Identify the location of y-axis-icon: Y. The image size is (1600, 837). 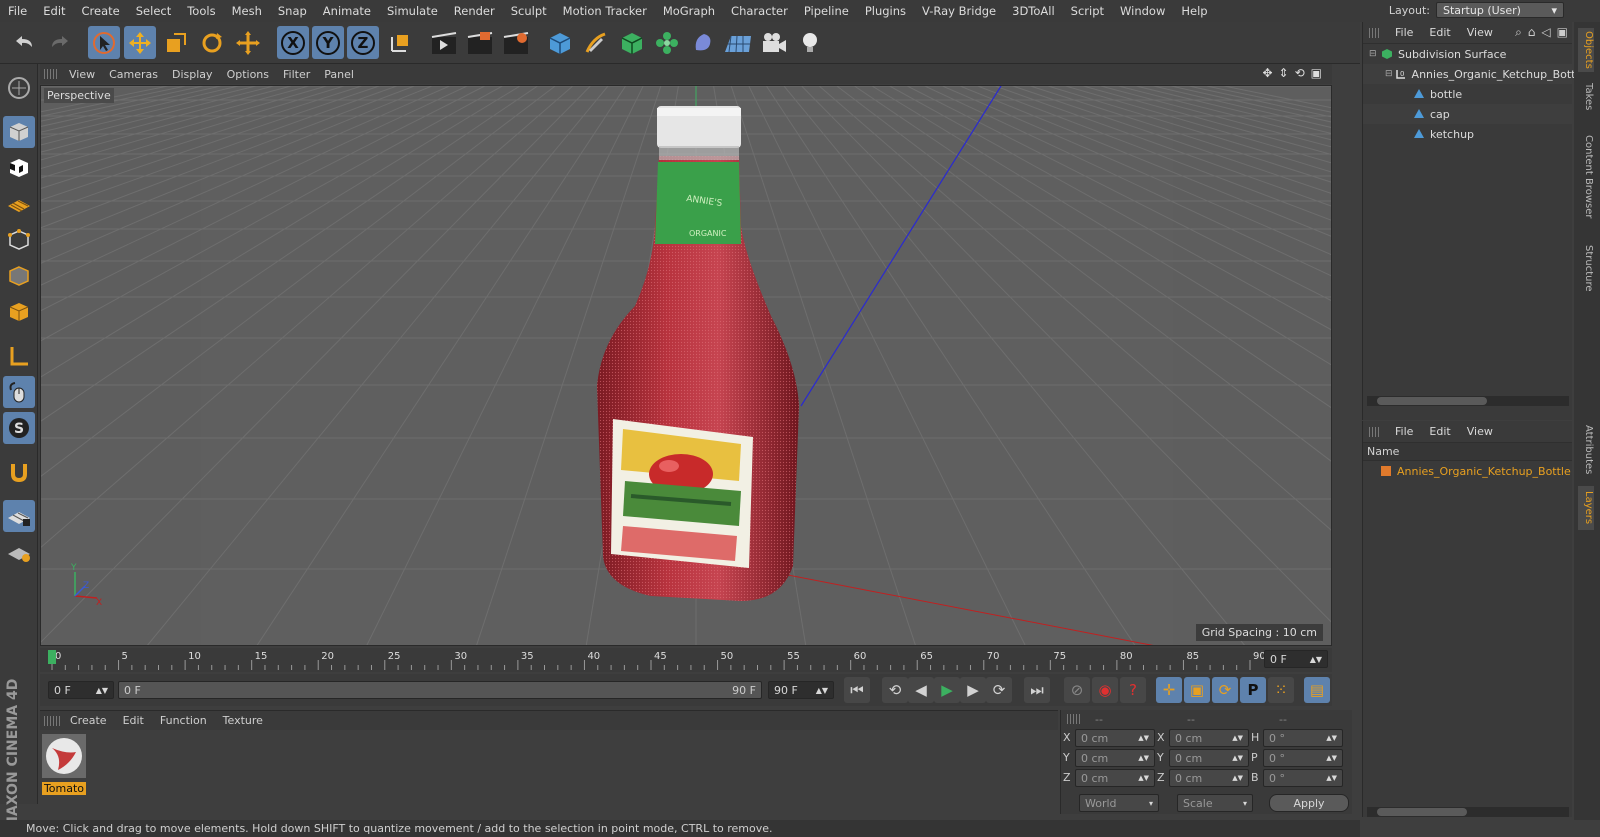
(328, 42).